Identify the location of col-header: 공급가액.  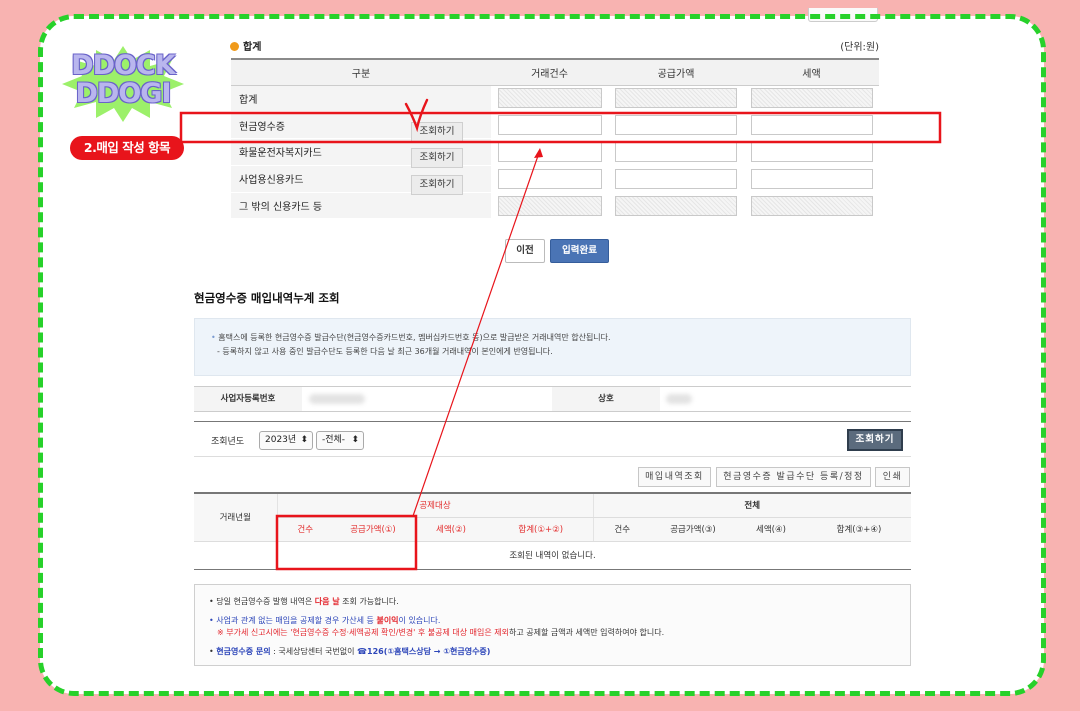
(676, 72).